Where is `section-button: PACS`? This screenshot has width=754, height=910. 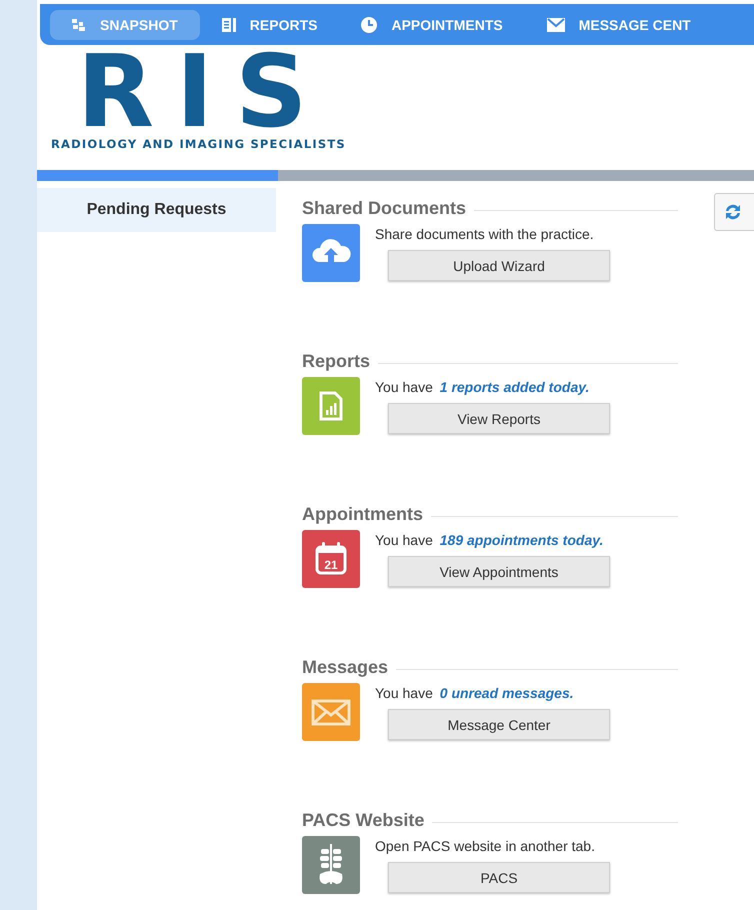 section-button: PACS is located at coordinates (499, 877).